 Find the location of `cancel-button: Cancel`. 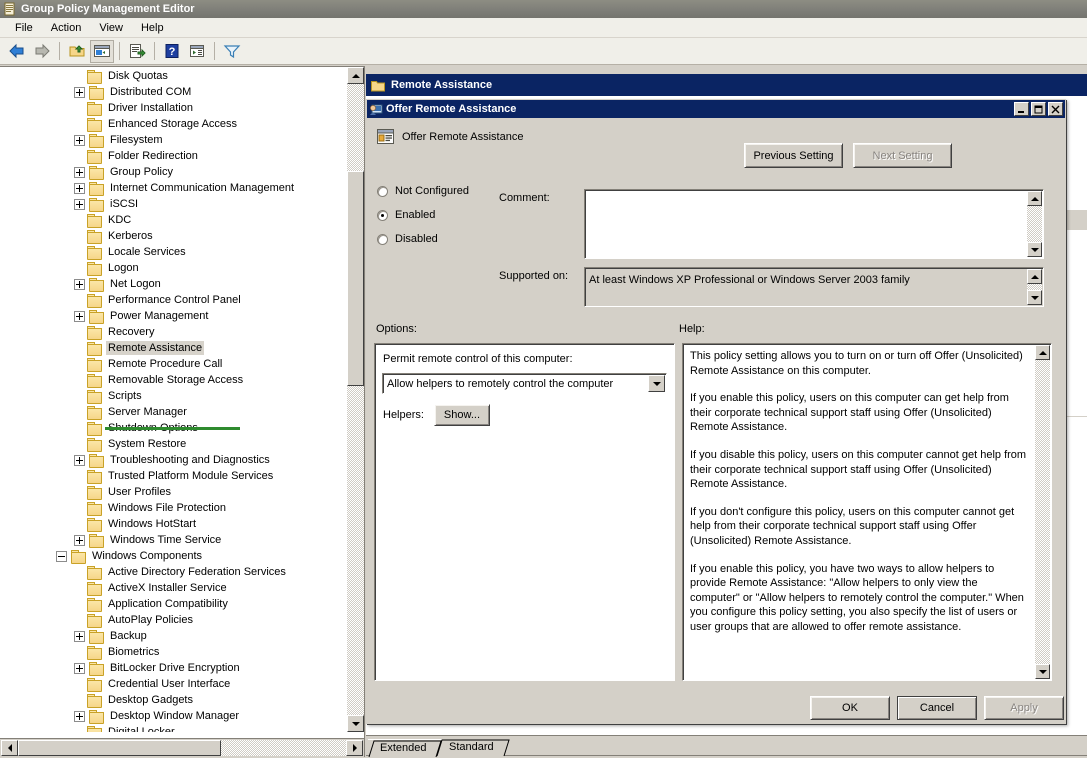

cancel-button: Cancel is located at coordinates (937, 708).